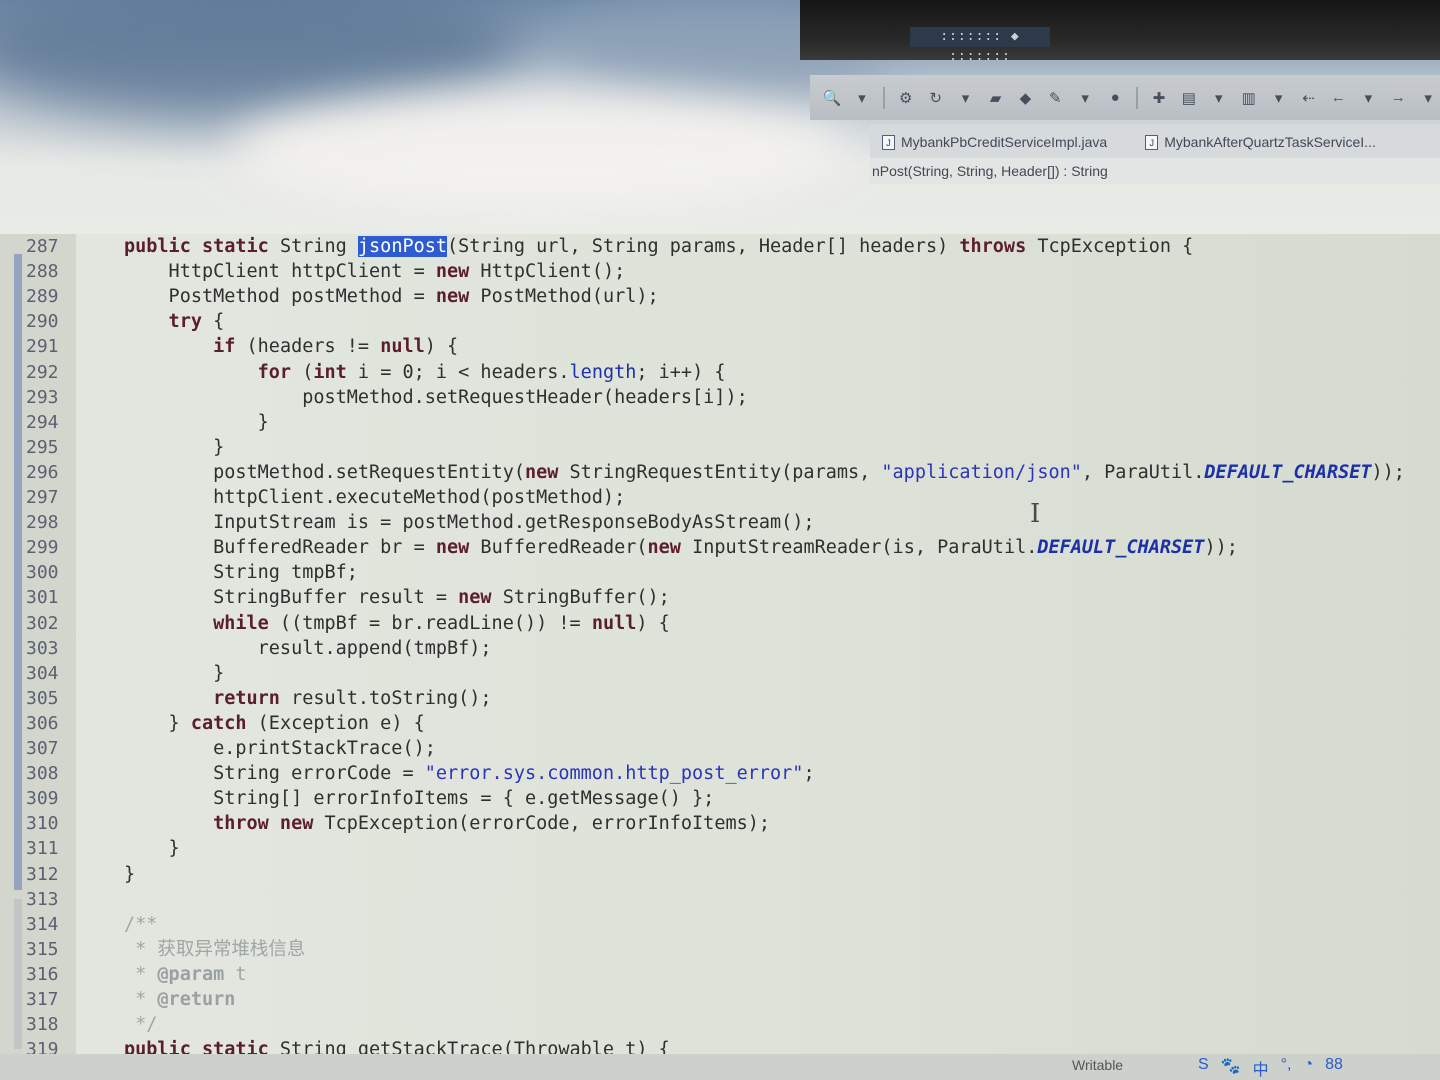 The width and height of the screenshot is (1440, 1080). What do you see at coordinates (1189, 98) in the screenshot?
I see `annotation-icon: ▤` at bounding box center [1189, 98].